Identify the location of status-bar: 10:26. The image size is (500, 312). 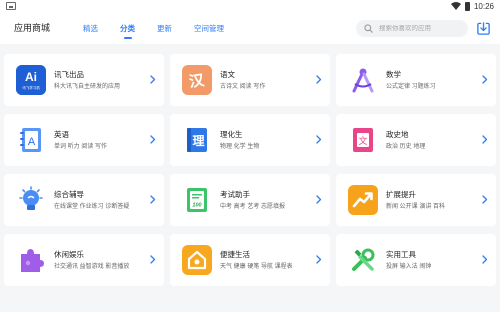
(250, 6).